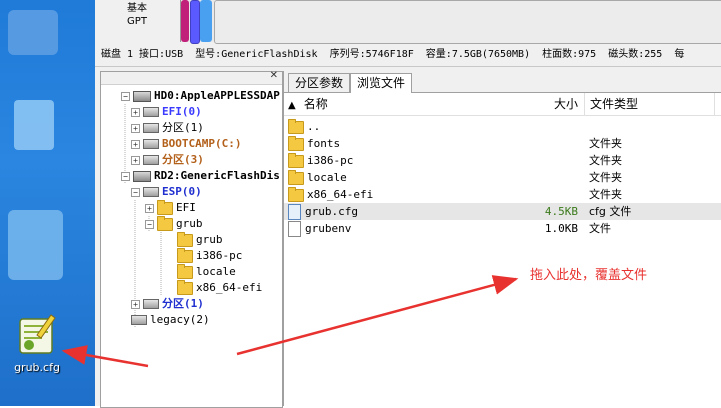 This screenshot has width=721, height=408. I want to click on drag-arrows, so click(290, 321).